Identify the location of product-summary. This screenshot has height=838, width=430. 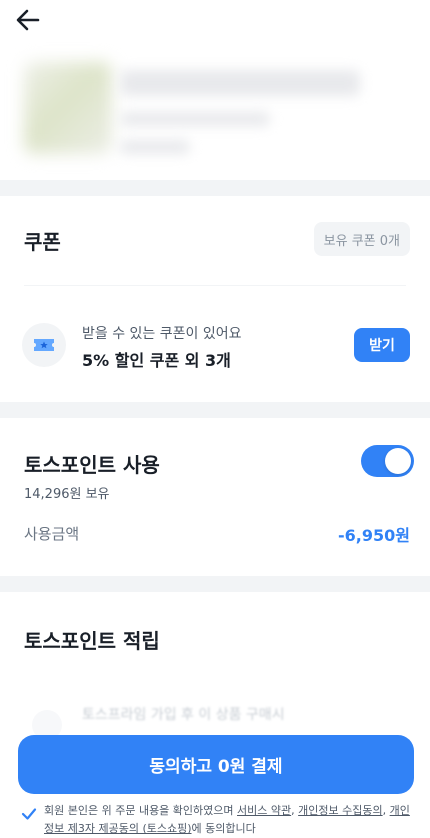
(190, 106).